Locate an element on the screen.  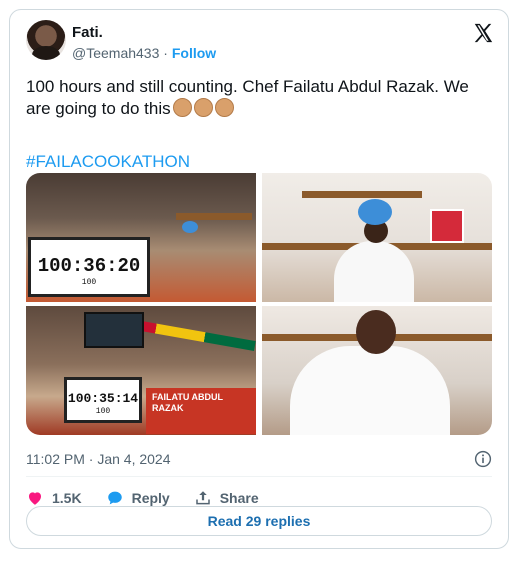
gift-box is located at coordinates (447, 226).